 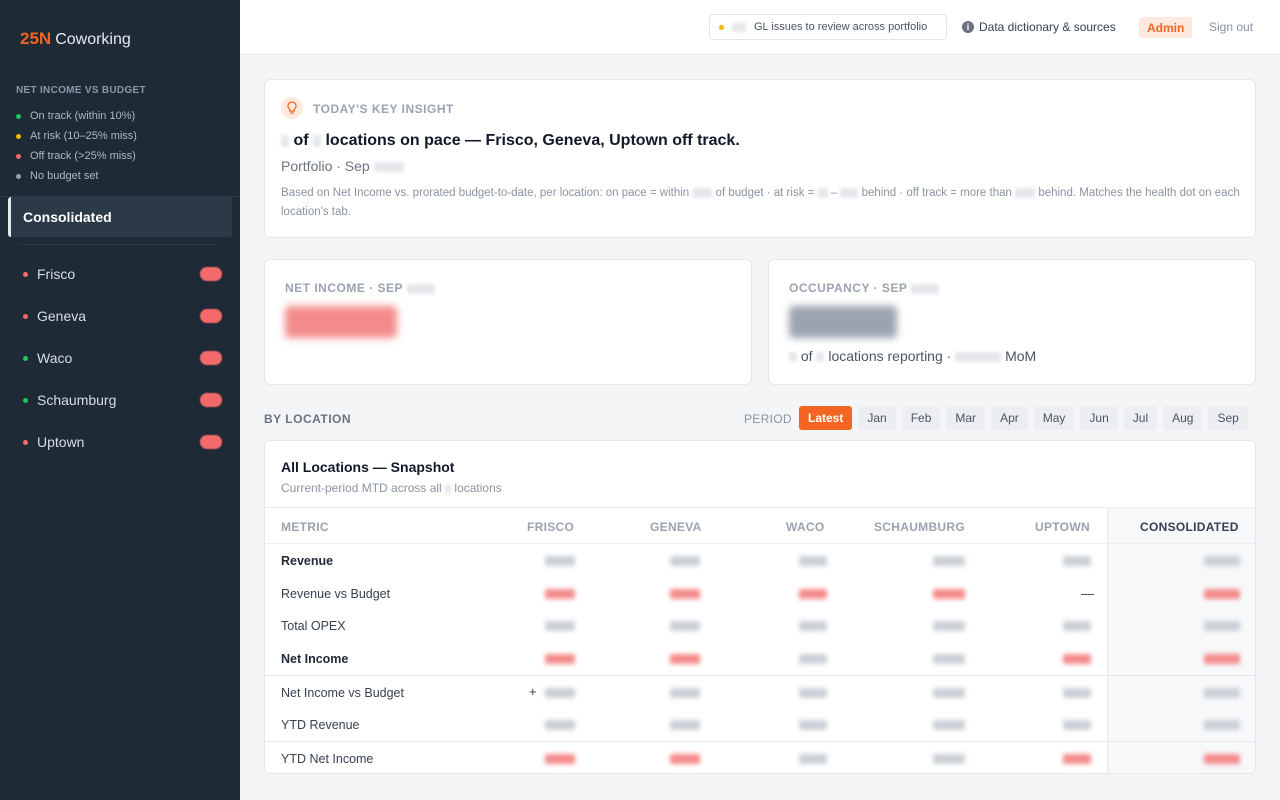 What do you see at coordinates (315, 659) in the screenshot?
I see `metric-label: Net Income` at bounding box center [315, 659].